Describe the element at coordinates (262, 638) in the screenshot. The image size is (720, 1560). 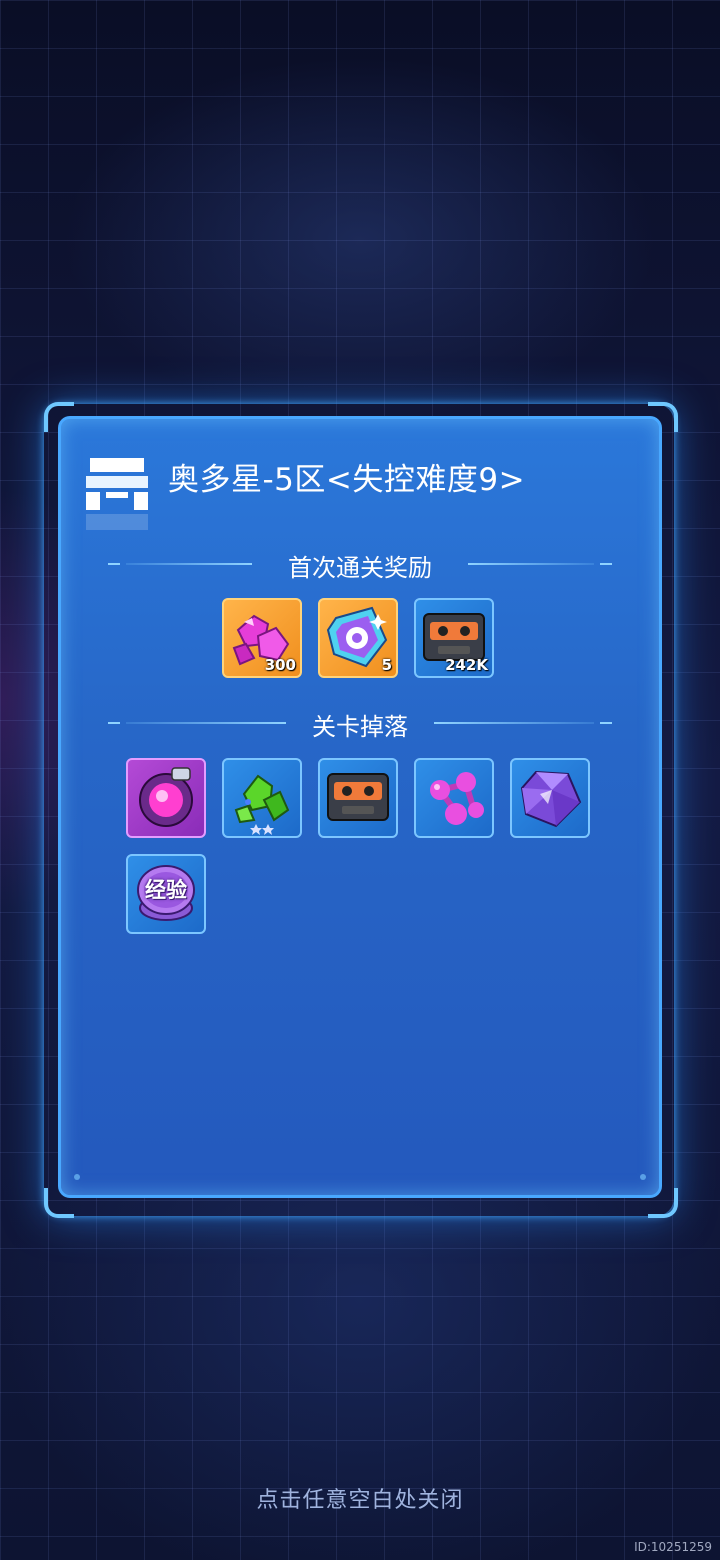
I see `reward-item-crystal: 300` at that location.